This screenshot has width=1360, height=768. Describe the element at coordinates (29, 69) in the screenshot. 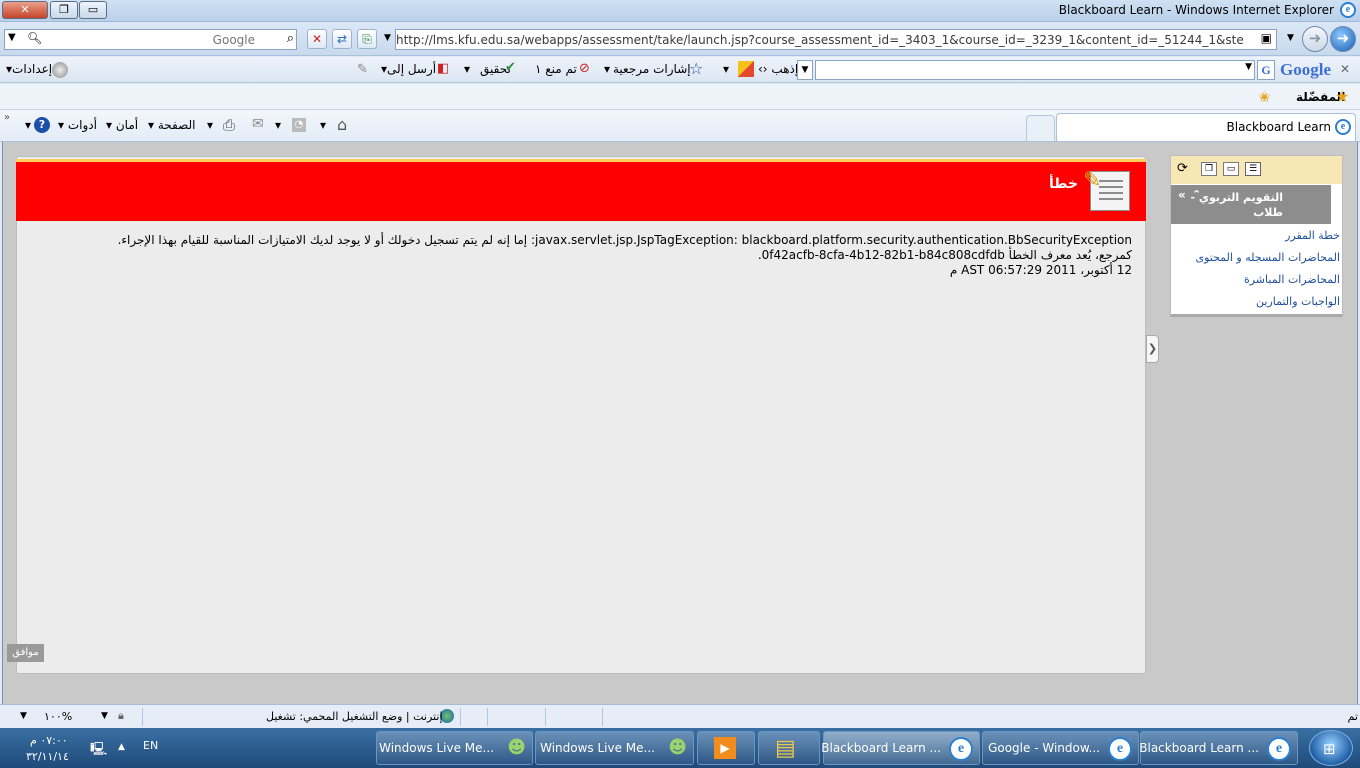

I see `settings-menu: ▾إعدادات` at that location.